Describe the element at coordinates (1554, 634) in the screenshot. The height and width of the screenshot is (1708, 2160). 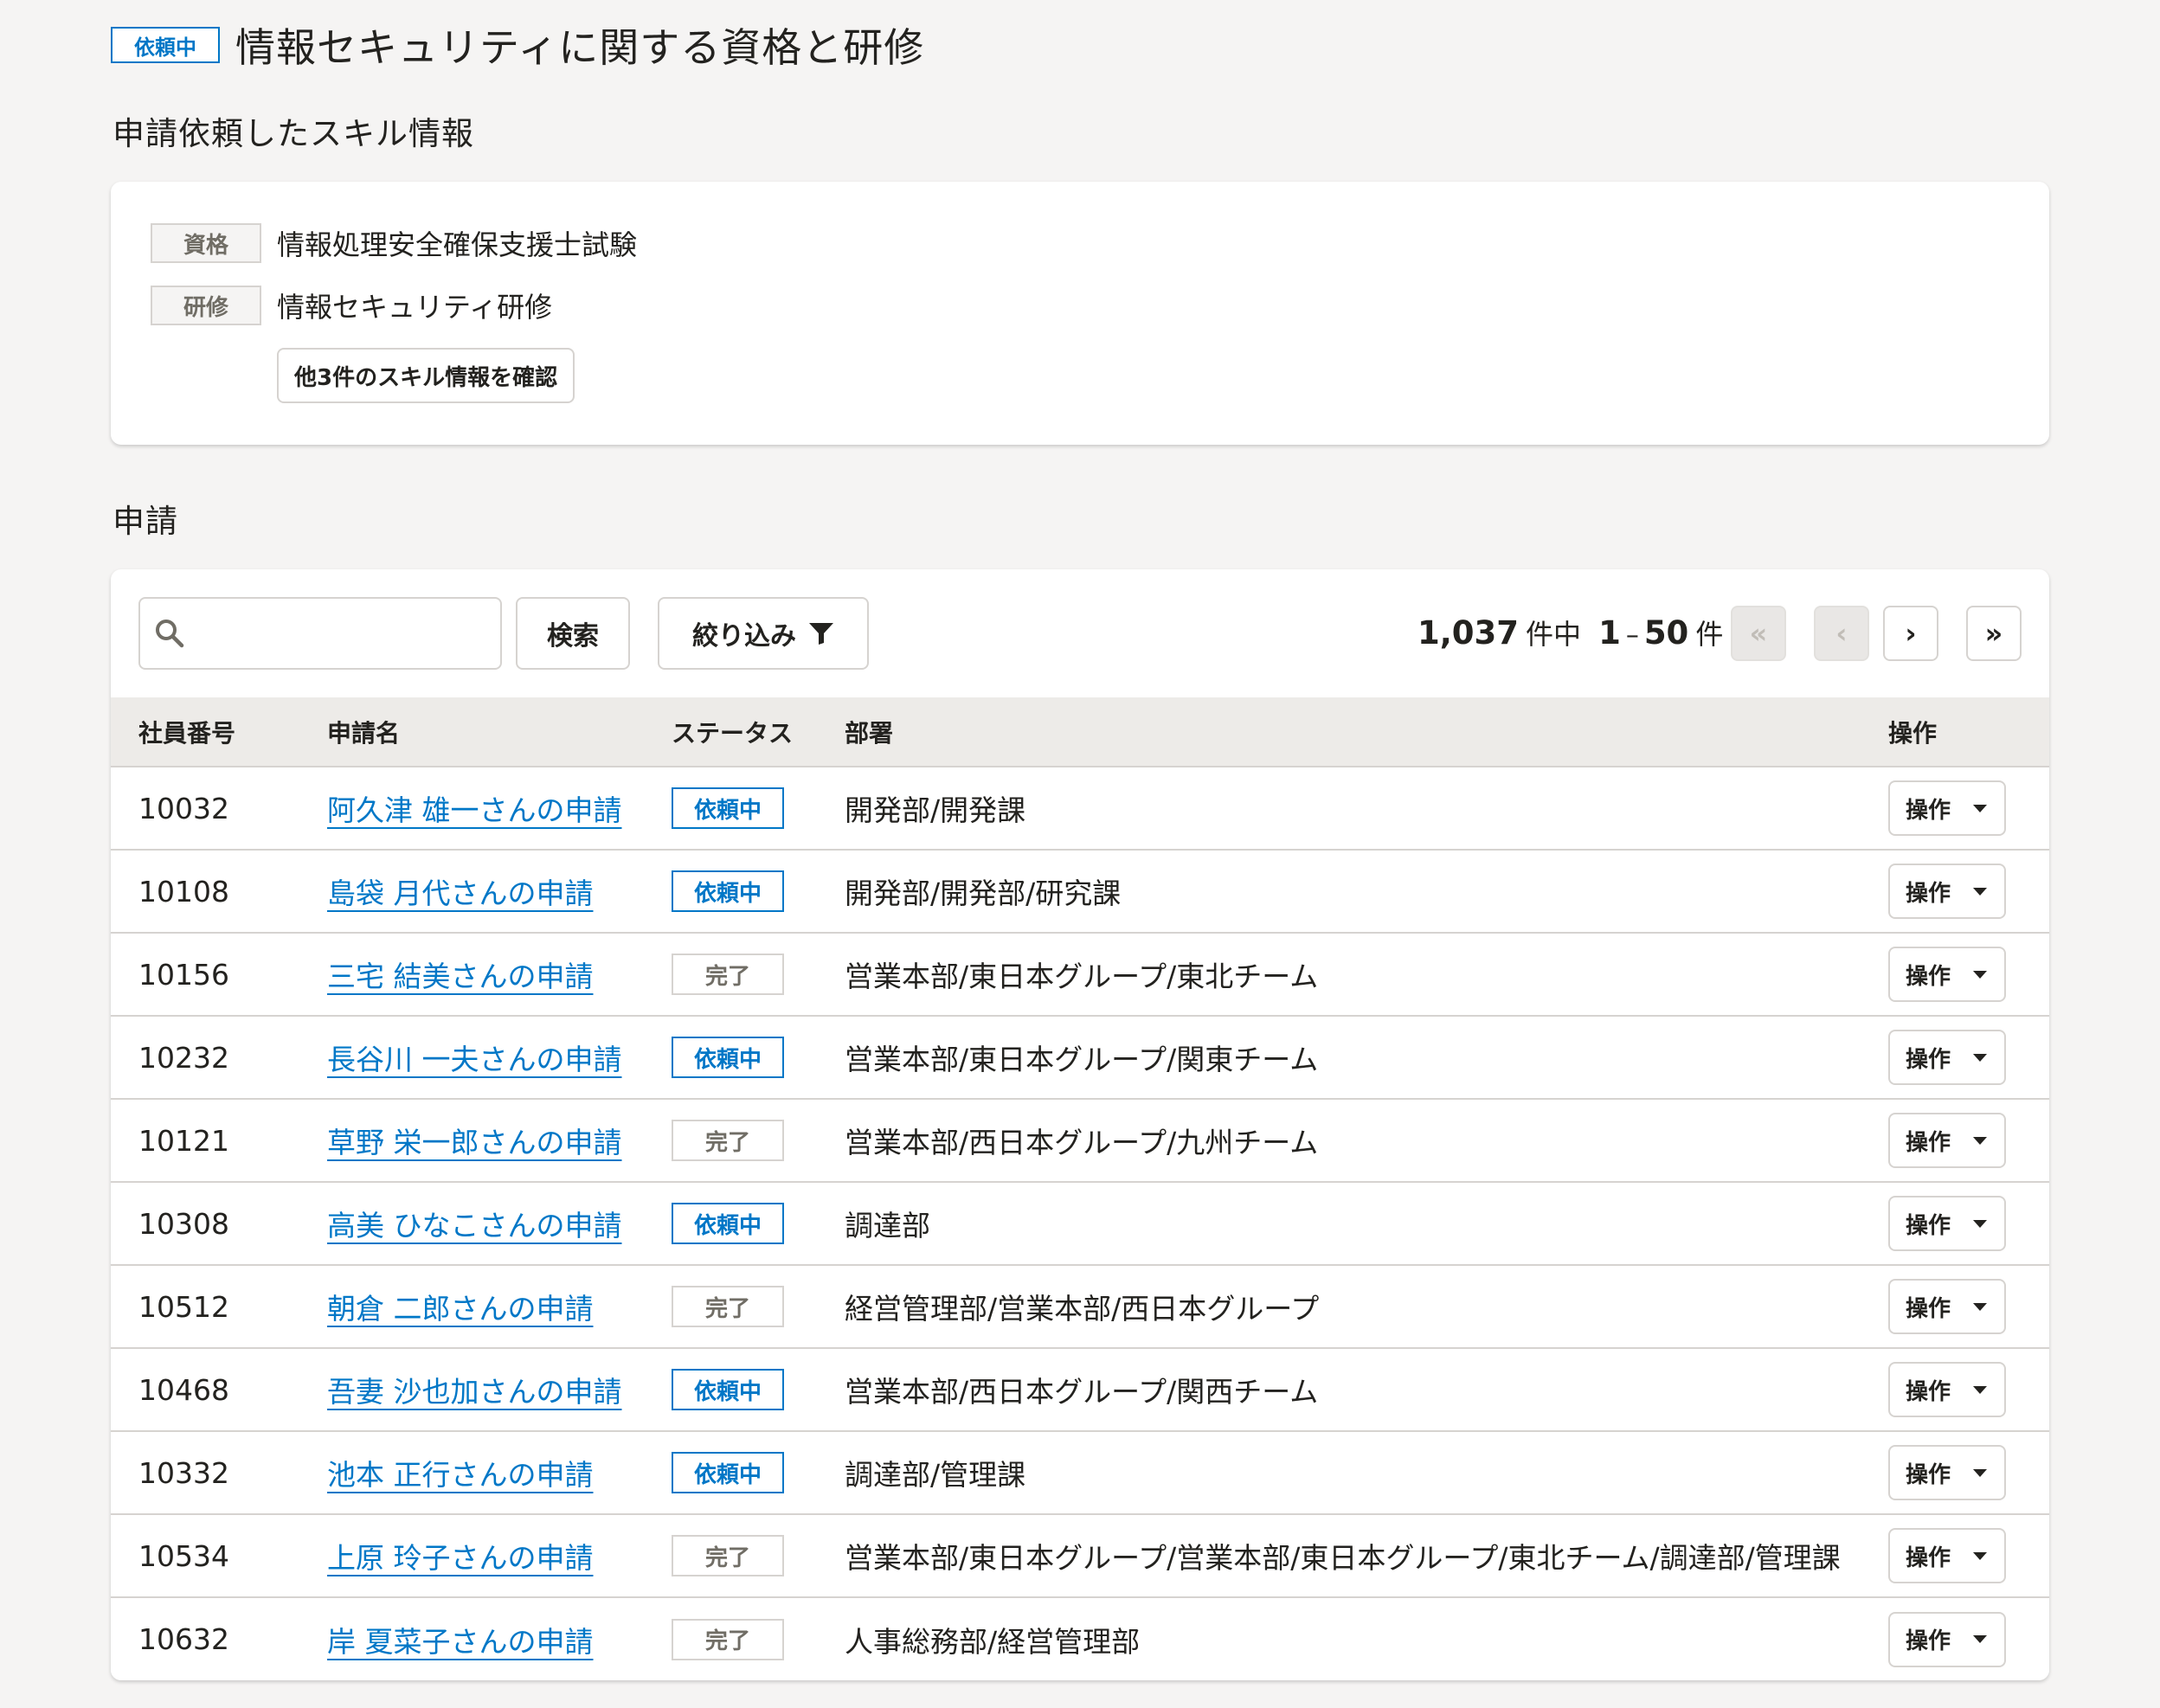
I see `total-count-unit: 件中` at that location.